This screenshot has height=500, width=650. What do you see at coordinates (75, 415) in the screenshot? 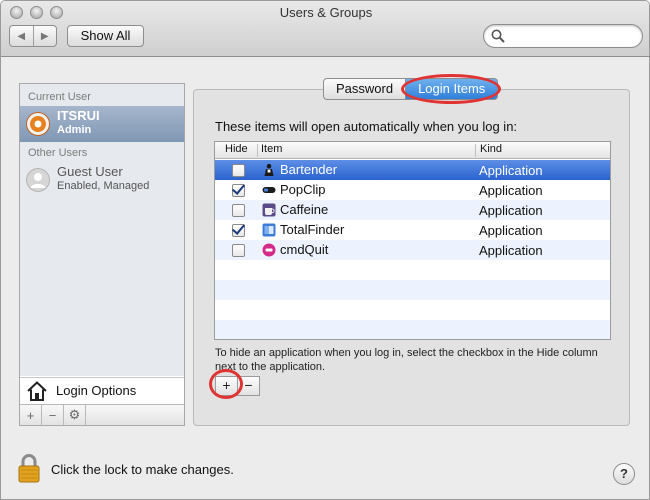
I see `gear-icon: ⚙` at bounding box center [75, 415].